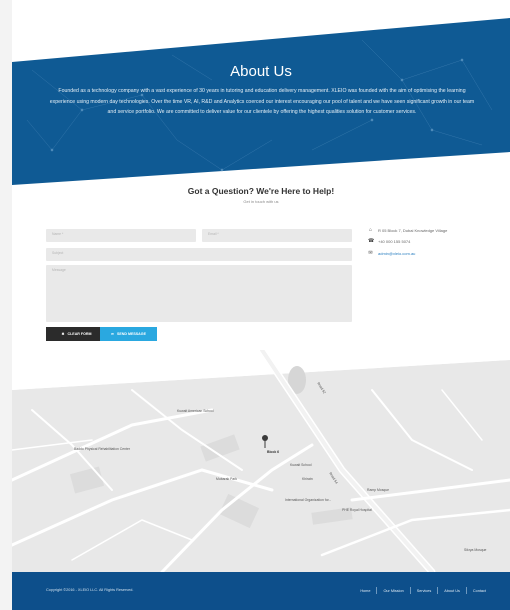 This screenshot has height=610, width=510. I want to click on map-label-clinic: Baddo Physical Rehabilitation Center, so click(102, 449).